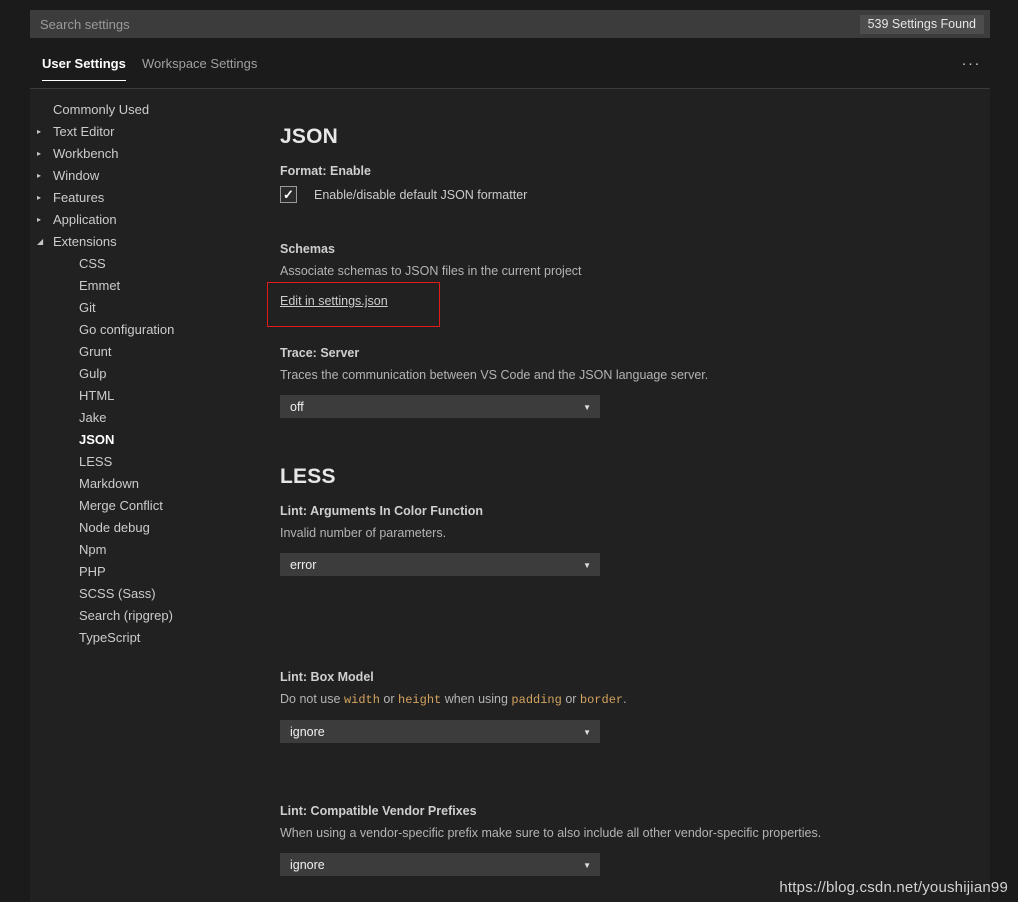 The image size is (1018, 902). Describe the element at coordinates (93, 417) in the screenshot. I see `sidebar-item-label: Jake` at that location.